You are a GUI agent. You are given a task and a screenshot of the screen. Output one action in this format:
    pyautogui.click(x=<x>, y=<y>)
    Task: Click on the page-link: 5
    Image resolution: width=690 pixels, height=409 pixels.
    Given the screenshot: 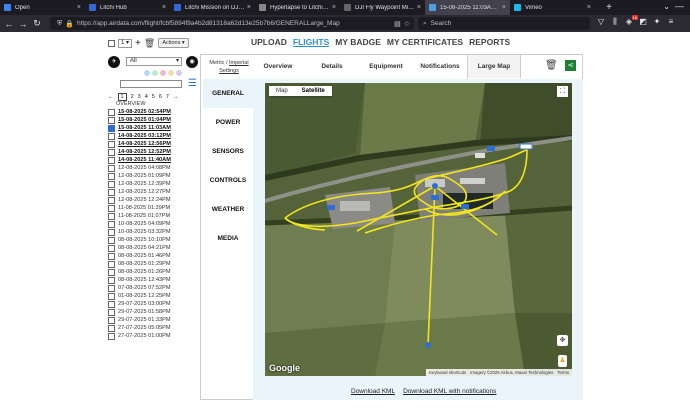 What is the action you would take?
    pyautogui.click(x=153, y=97)
    